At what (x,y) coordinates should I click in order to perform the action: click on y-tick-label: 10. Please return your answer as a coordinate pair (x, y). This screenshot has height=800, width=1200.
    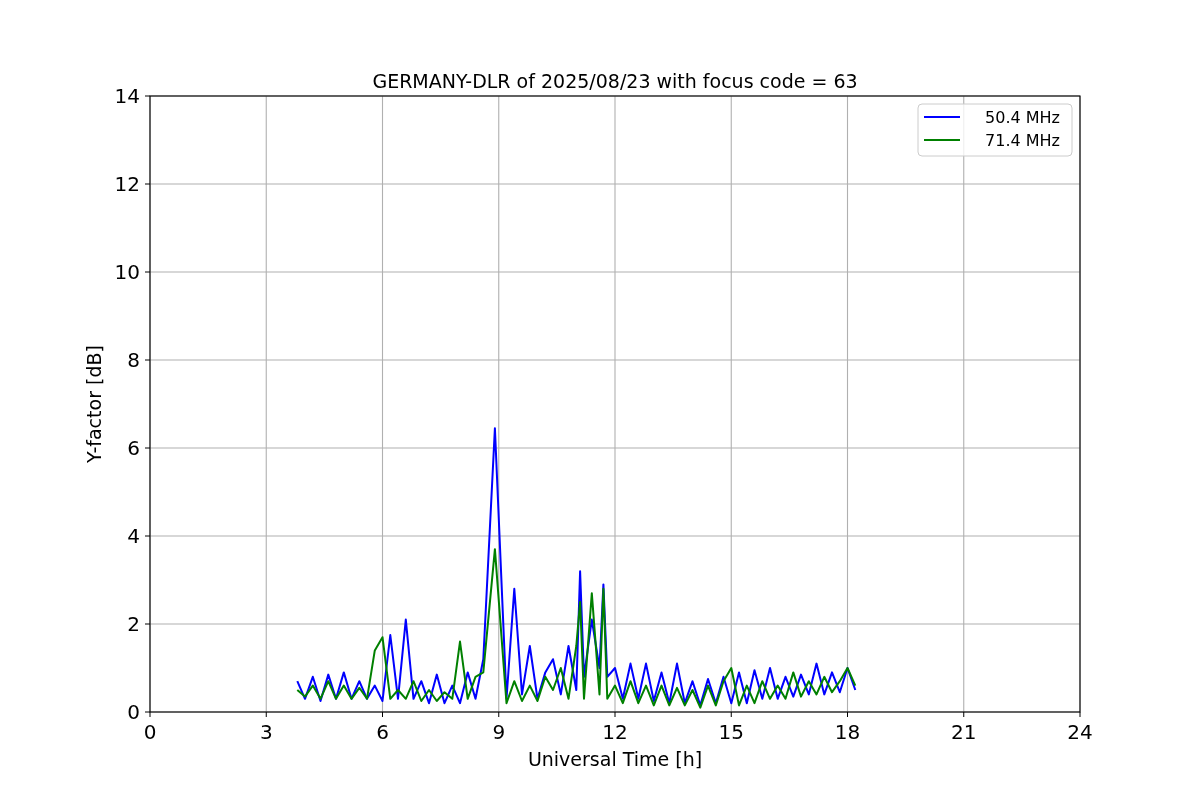
    Looking at the image, I should click on (127, 272).